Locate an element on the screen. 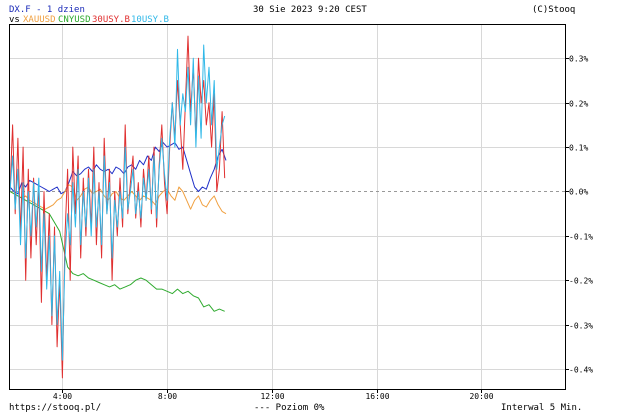 The width and height of the screenshot is (625, 418). y-tick-label: 0.3% is located at coordinates (578, 59).